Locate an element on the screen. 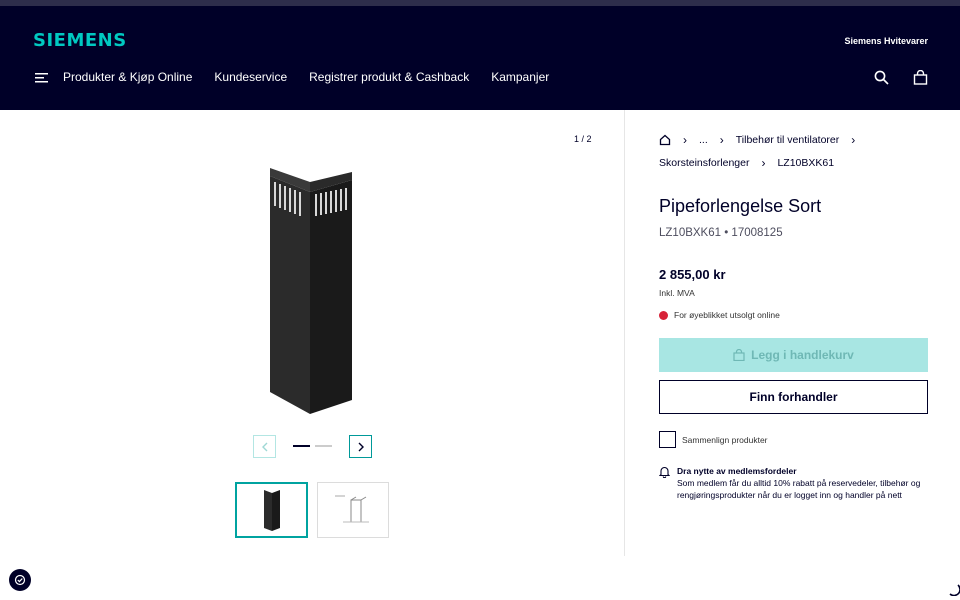  thumbnail-drawing-image is located at coordinates (352, 509).